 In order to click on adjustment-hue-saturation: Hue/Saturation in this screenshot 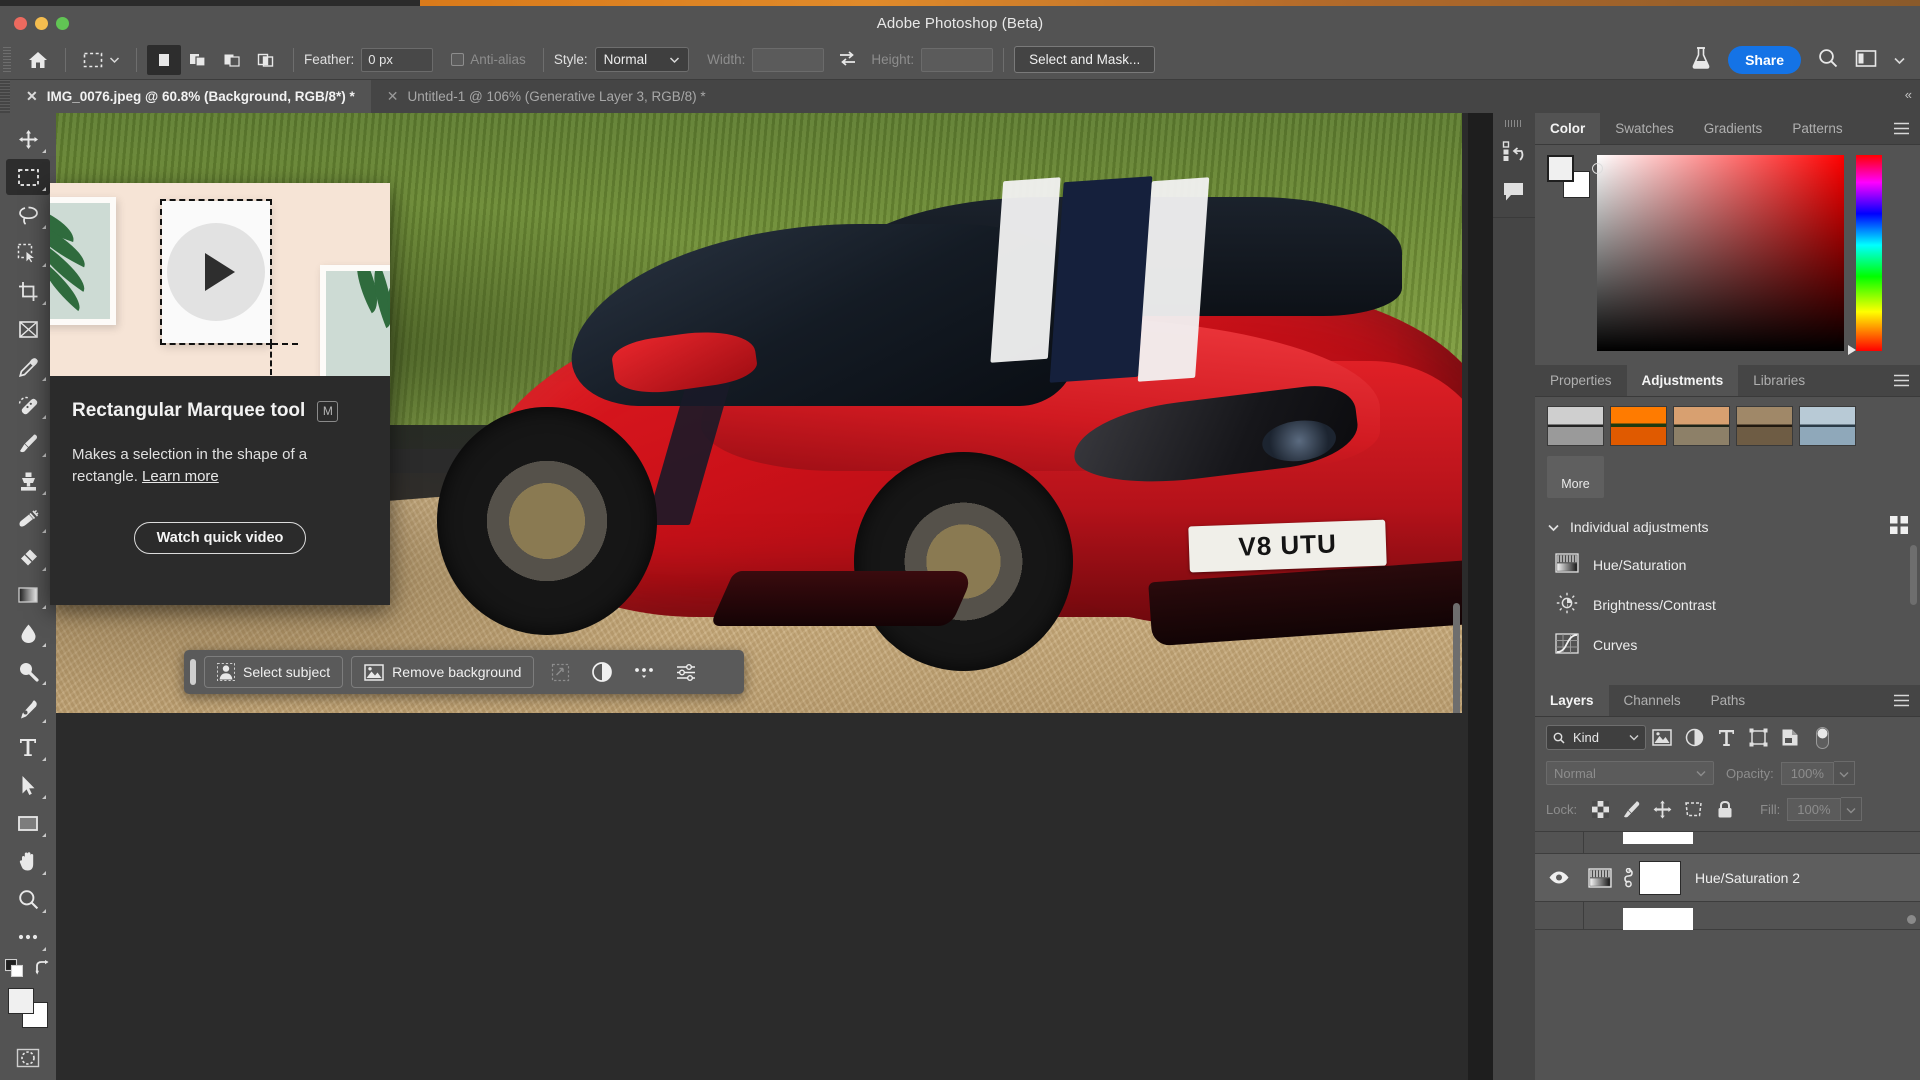, I will do `click(1727, 564)`.